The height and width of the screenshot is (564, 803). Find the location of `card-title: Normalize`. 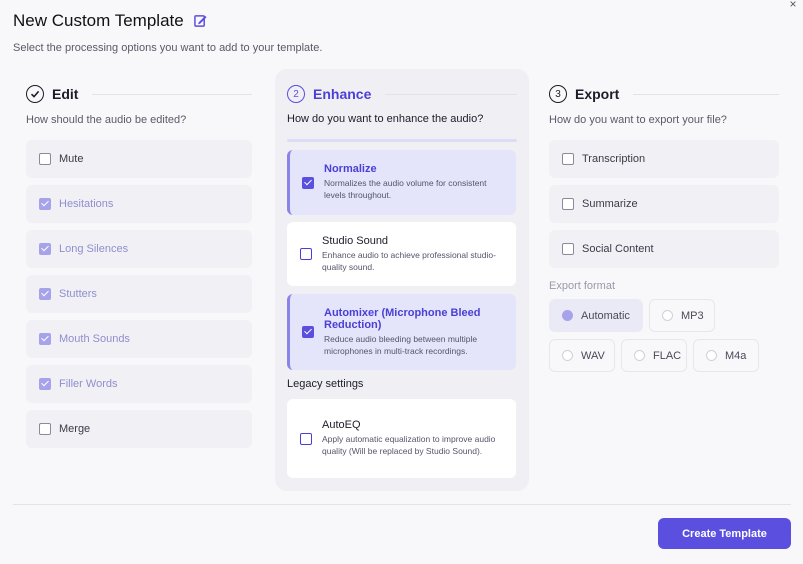

card-title: Normalize is located at coordinates (350, 169).